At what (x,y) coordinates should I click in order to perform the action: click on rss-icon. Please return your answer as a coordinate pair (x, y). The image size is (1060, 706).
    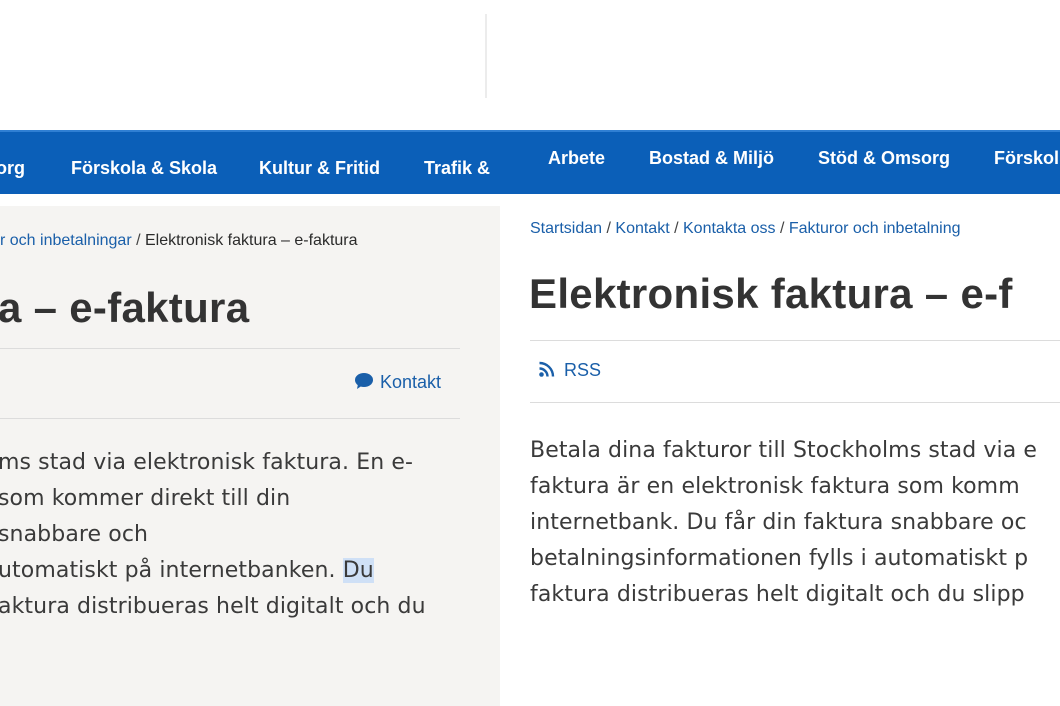
    Looking at the image, I should click on (547, 369).